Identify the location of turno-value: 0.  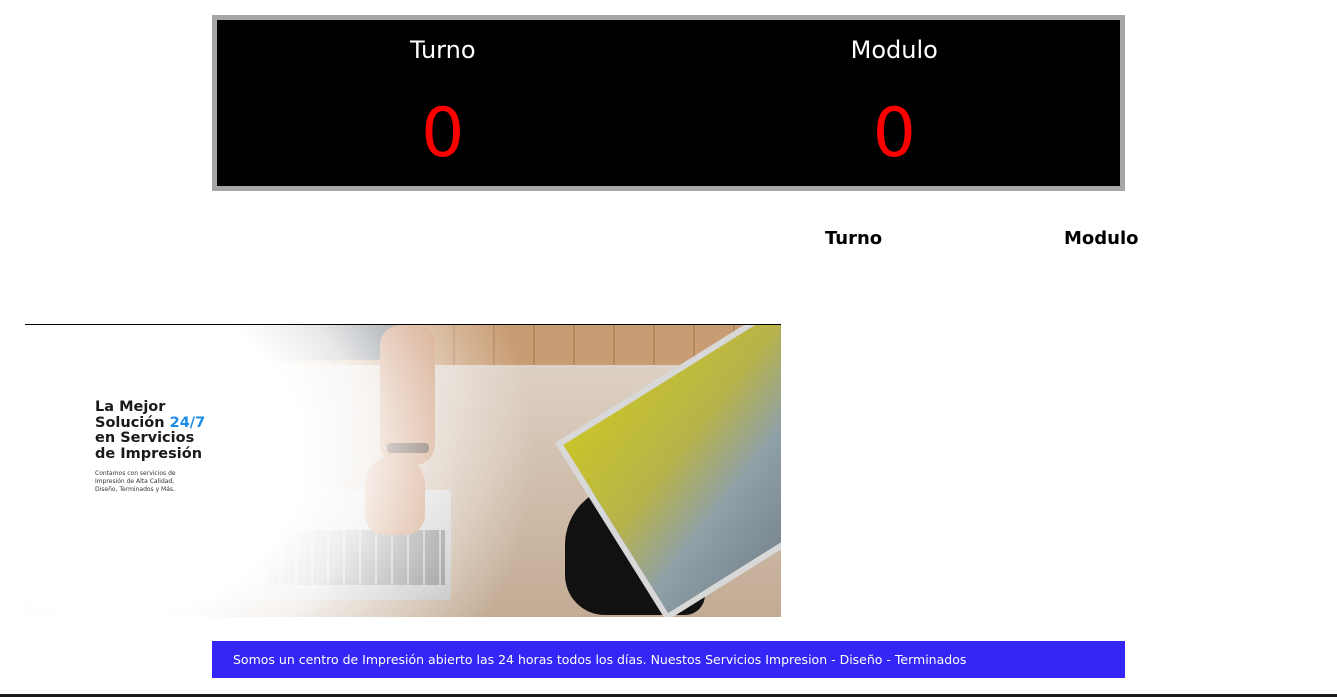
(443, 133).